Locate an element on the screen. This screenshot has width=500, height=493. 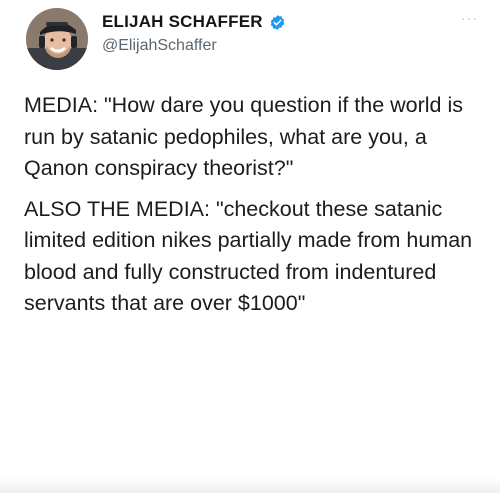
bottom-divider is located at coordinates (250, 485).